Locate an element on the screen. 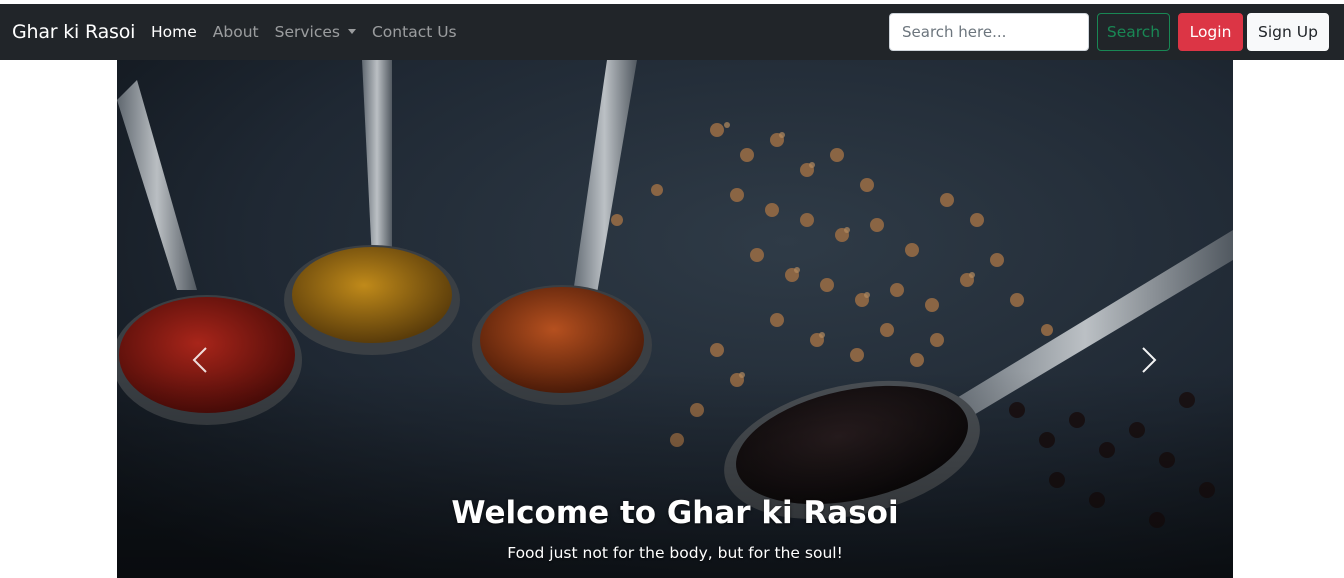 The width and height of the screenshot is (1344, 578). nav-links: Home About Services Contact Us is located at coordinates (312, 32).